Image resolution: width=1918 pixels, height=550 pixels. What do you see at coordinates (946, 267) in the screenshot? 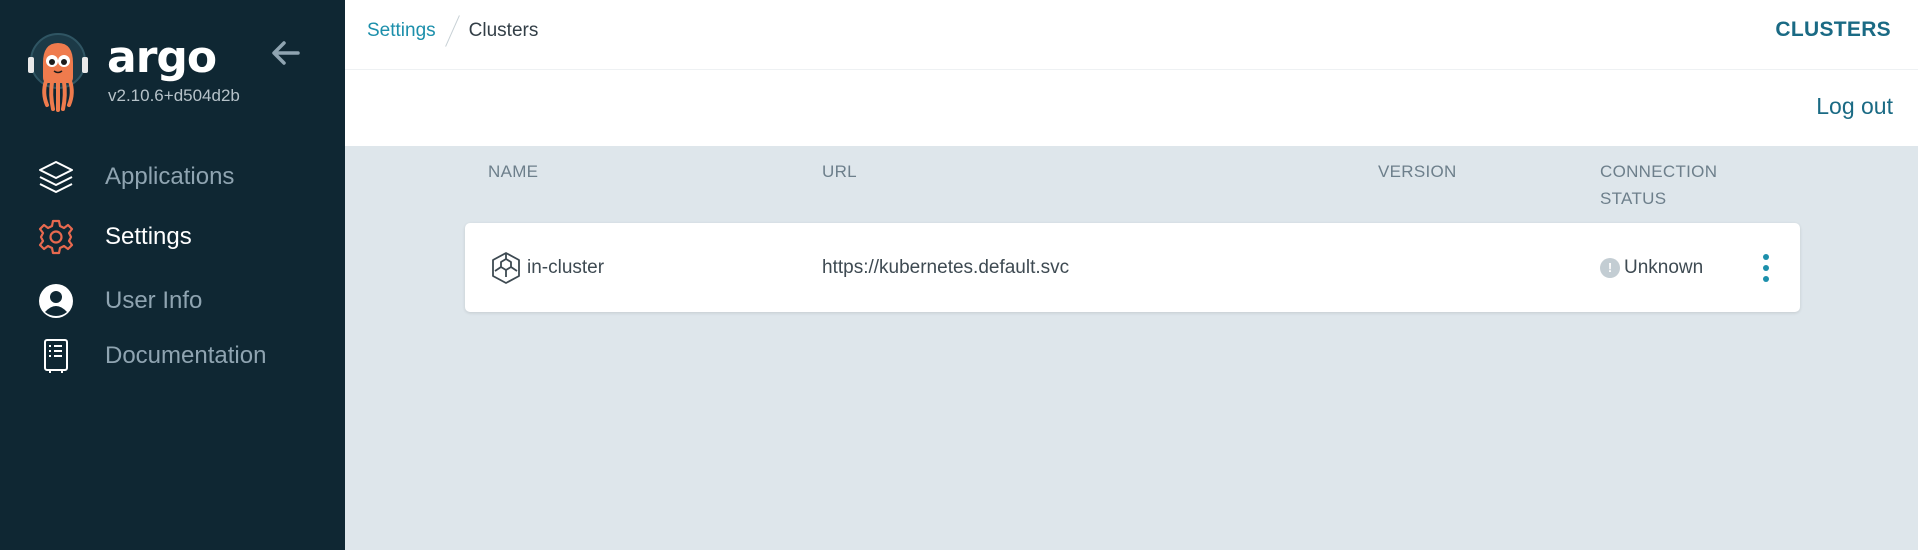
I see `cluster-url: https://kubernetes.default.svc` at bounding box center [946, 267].